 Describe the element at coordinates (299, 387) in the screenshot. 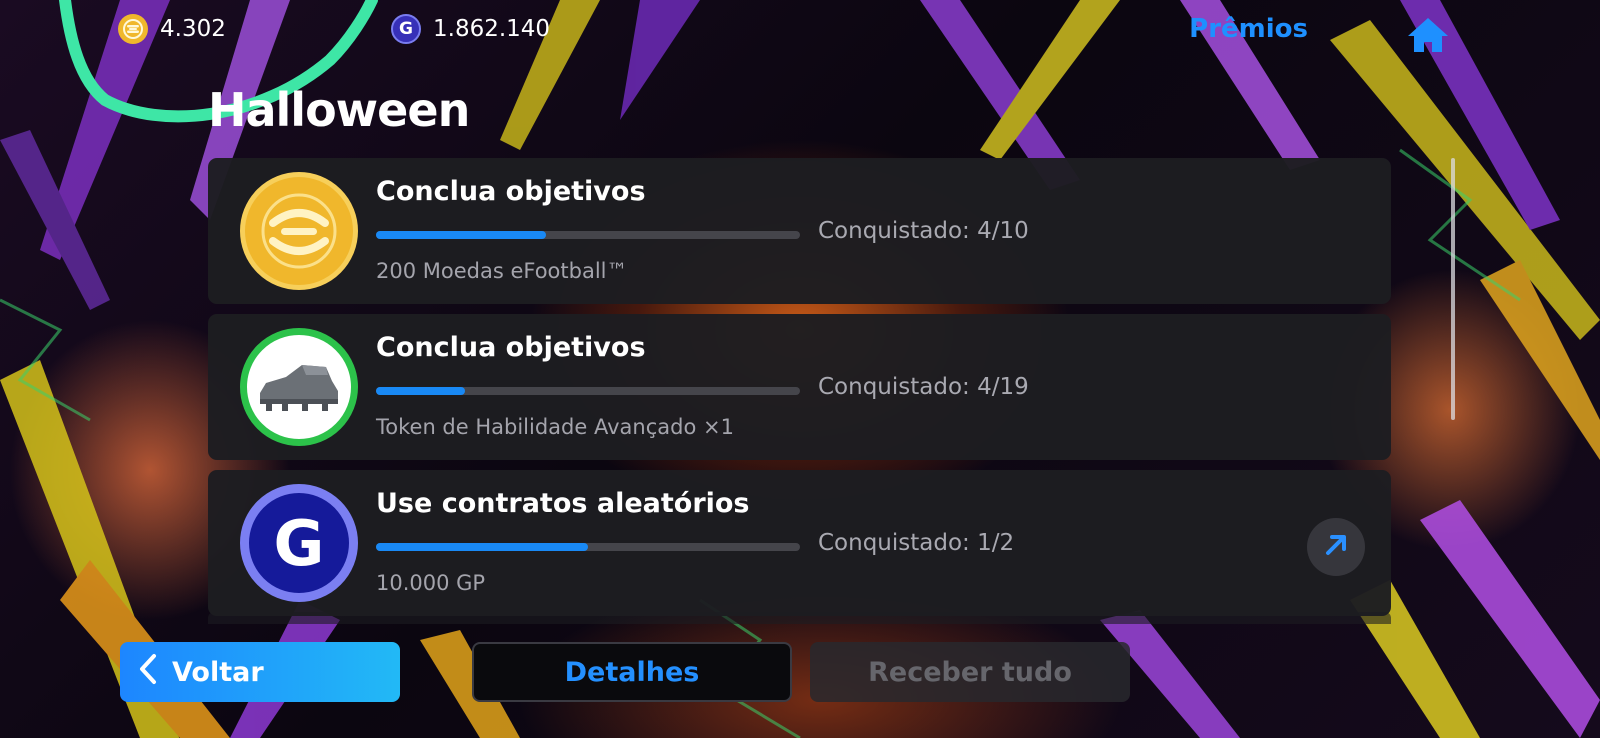

I see `boot-icon` at that location.